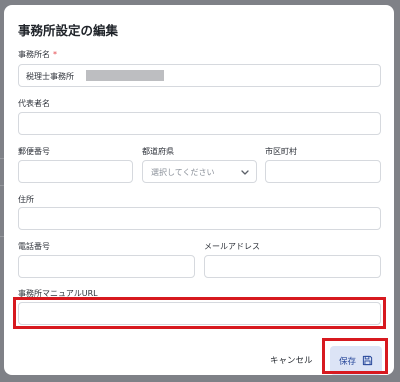 This screenshot has width=400, height=382. I want to click on city-input, so click(323, 171).